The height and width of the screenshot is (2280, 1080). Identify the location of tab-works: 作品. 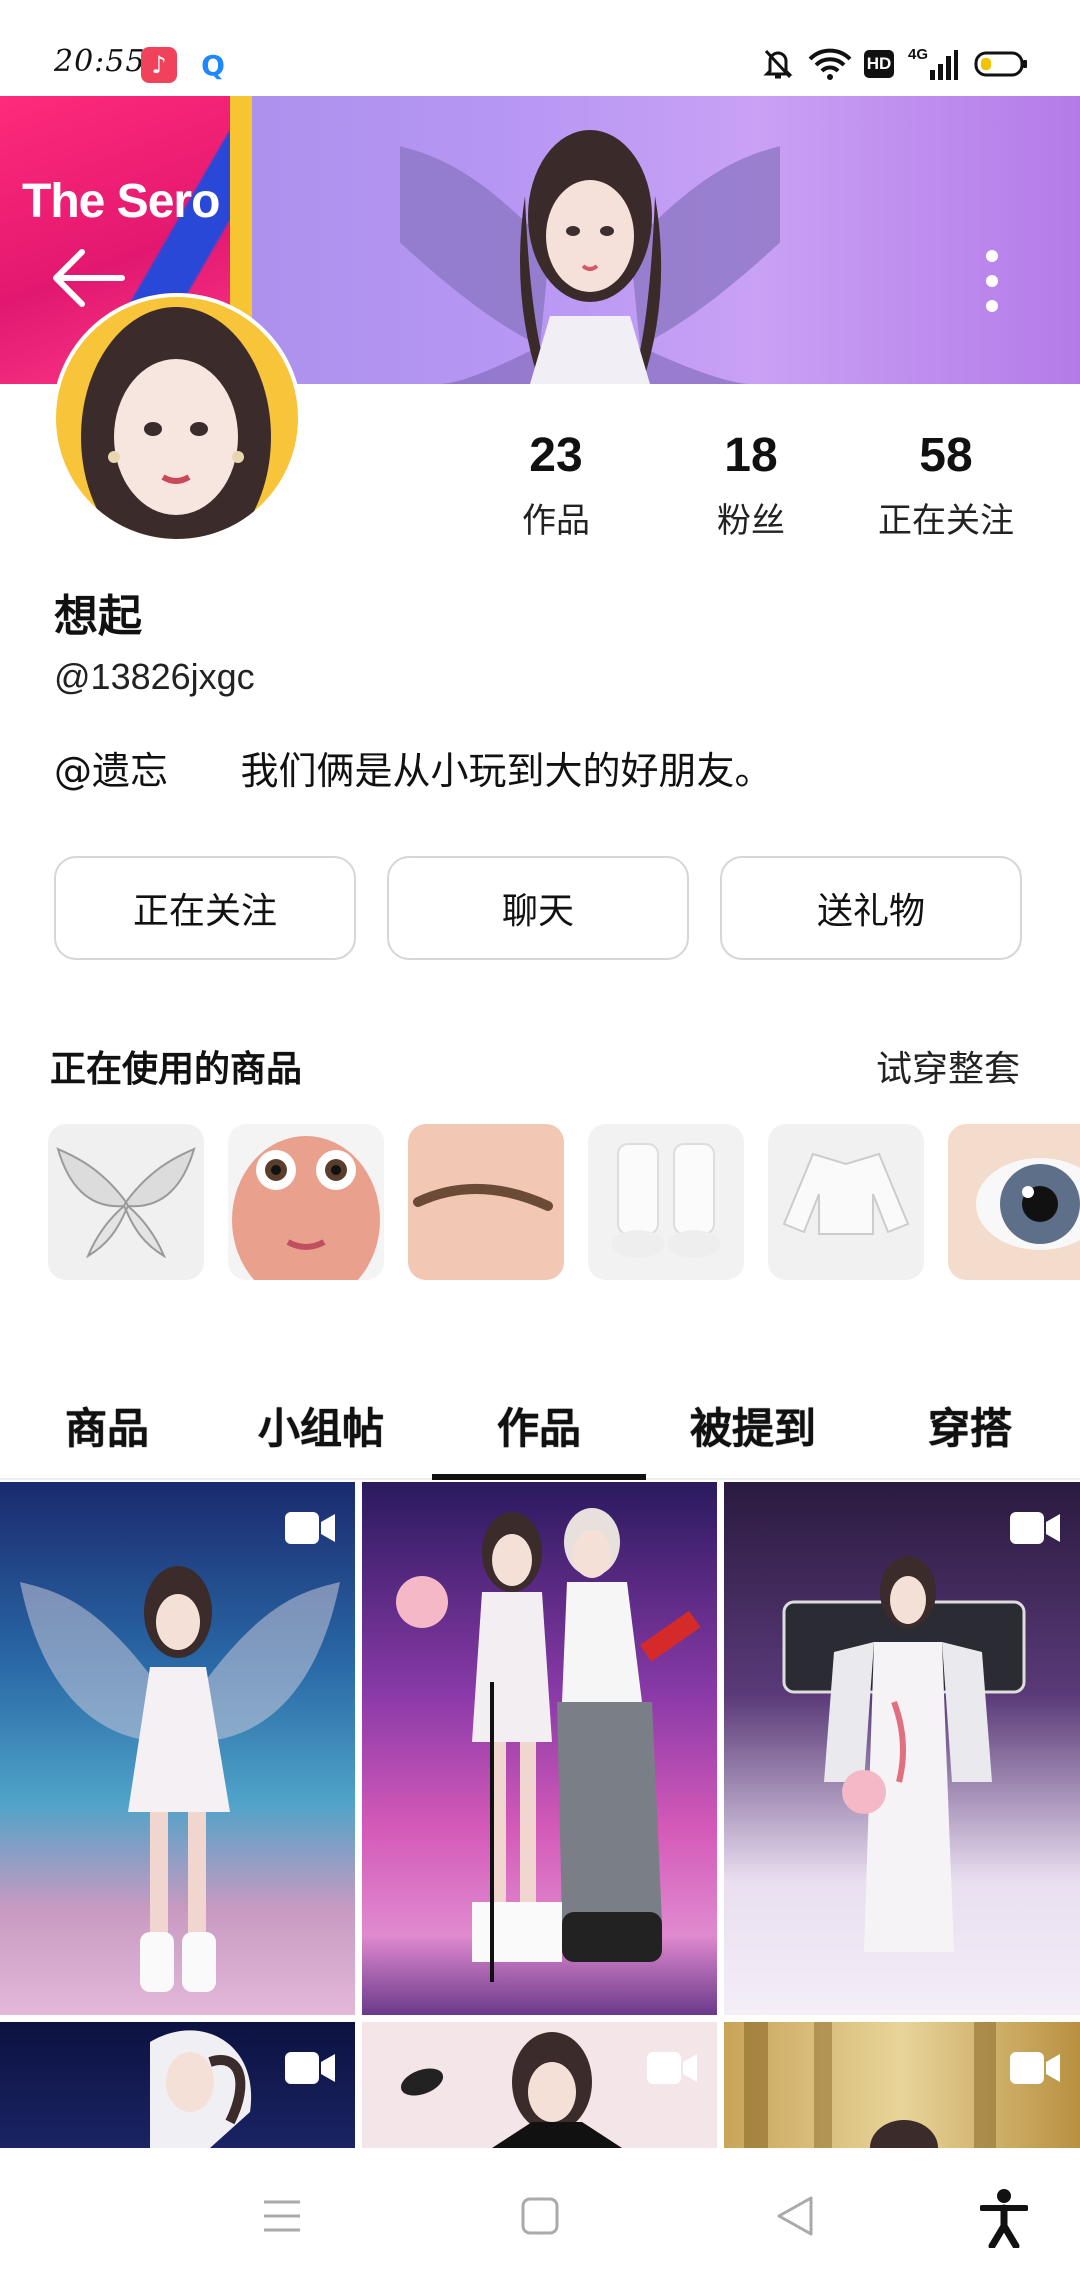
(539, 1425).